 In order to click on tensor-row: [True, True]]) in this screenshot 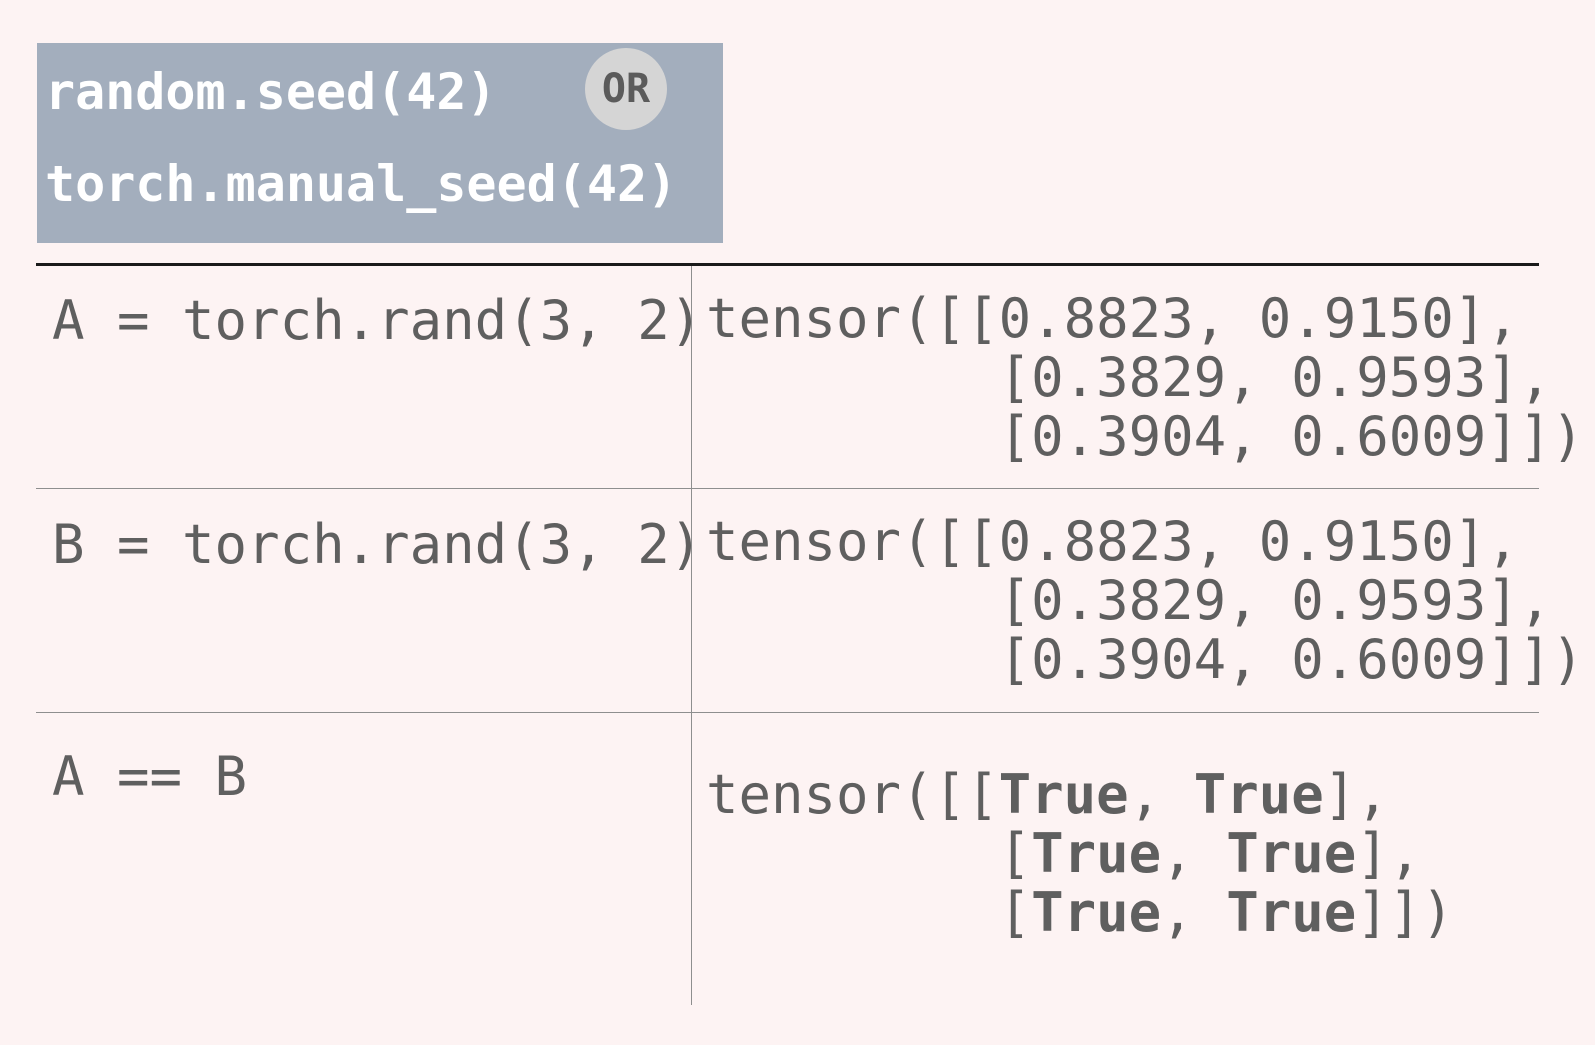, I will do `click(1226, 912)`.